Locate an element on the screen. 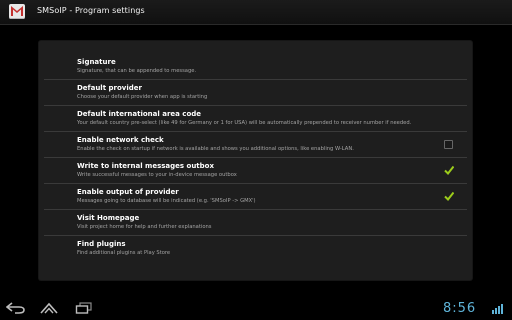 This screenshot has height=320, width=512. setting-title: Visit Homepage is located at coordinates (108, 218).